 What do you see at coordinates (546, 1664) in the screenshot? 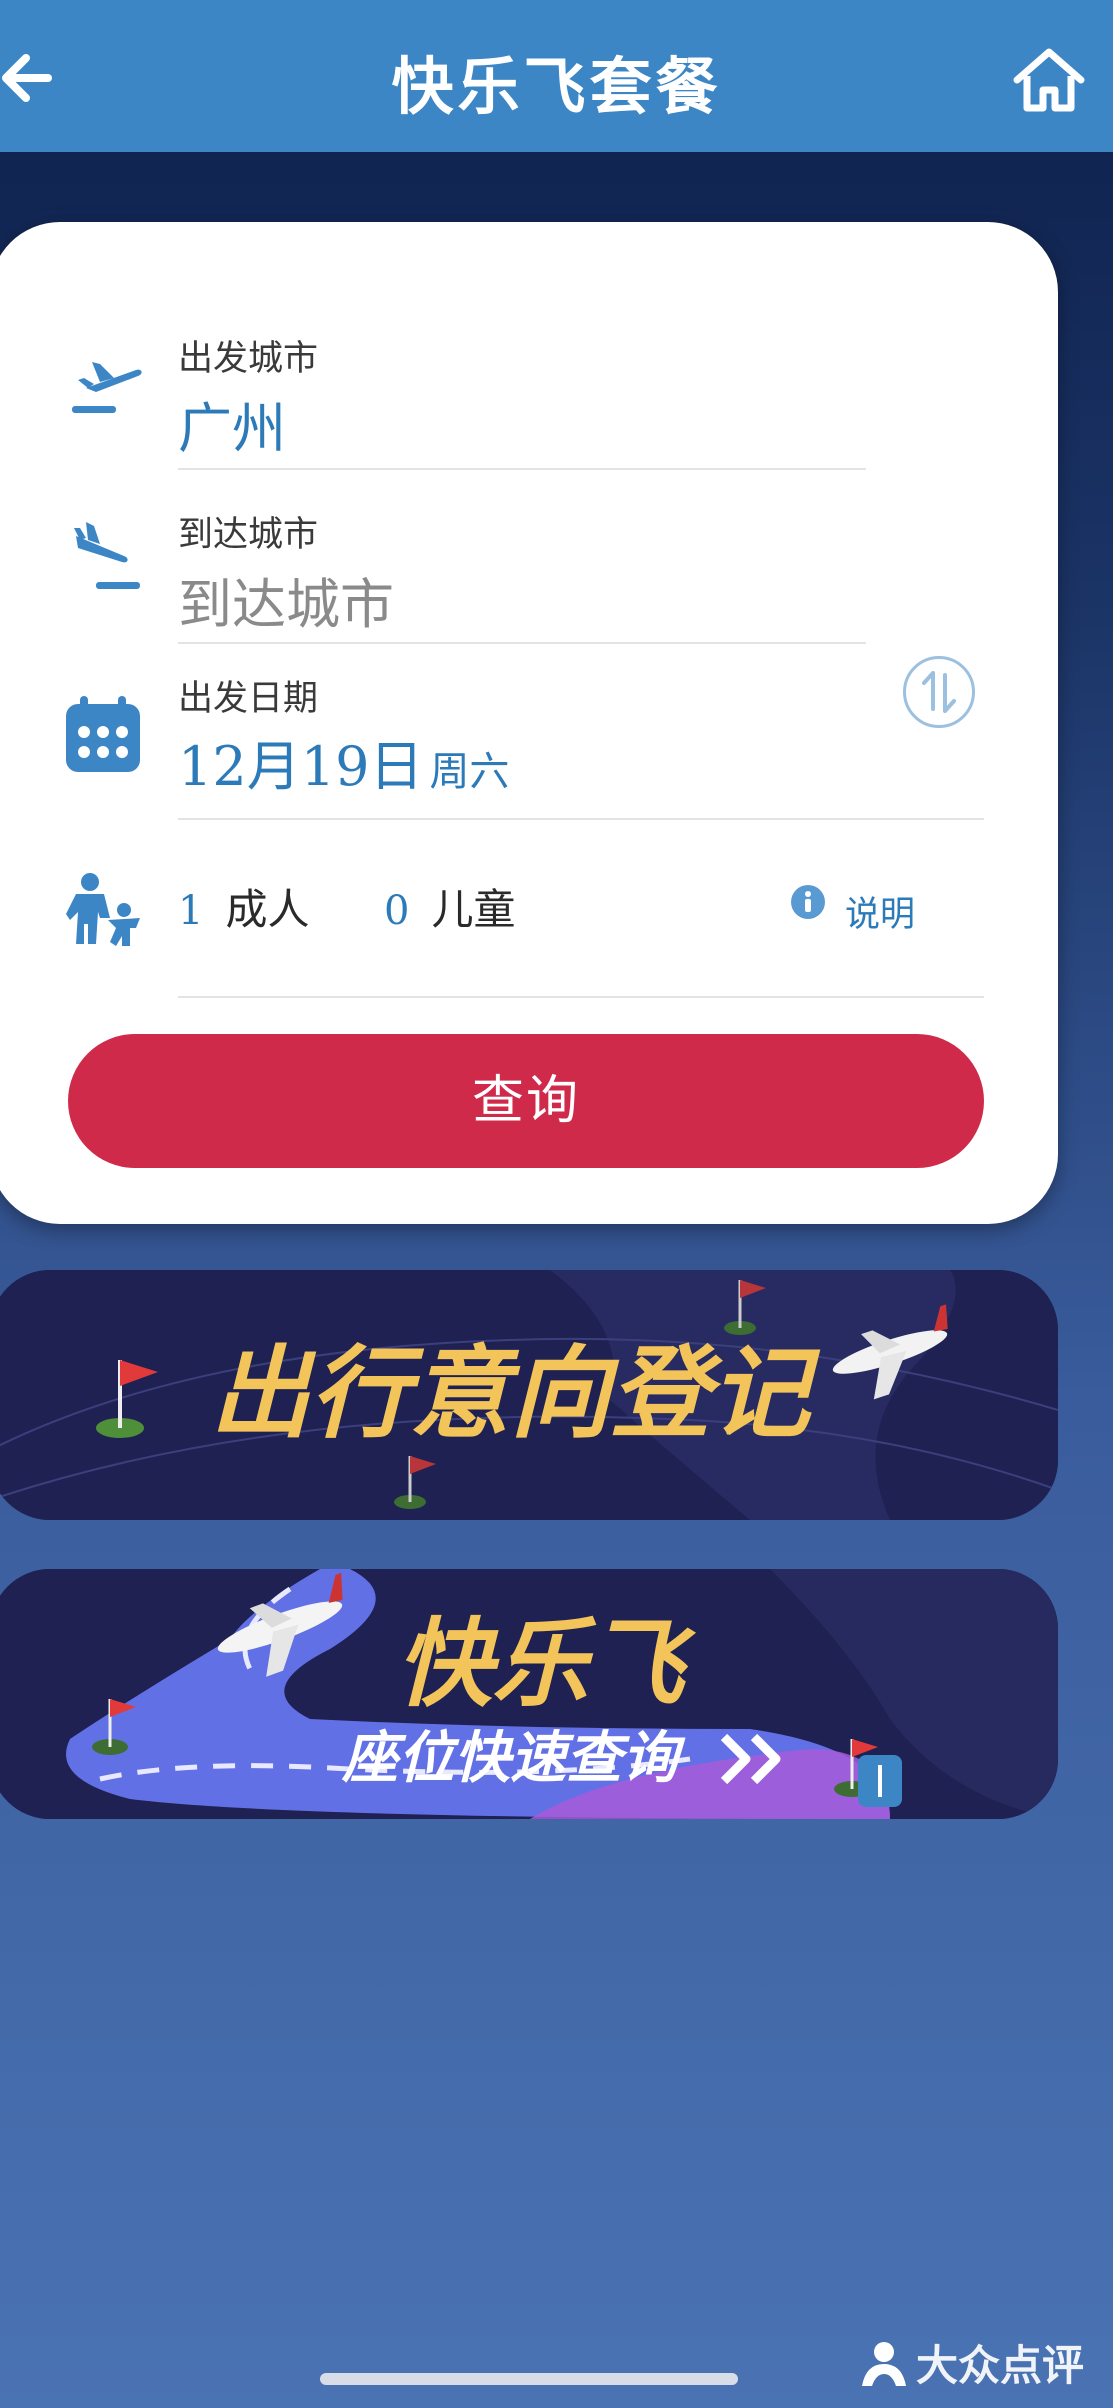
I see `banner2-title: 快乐飞` at bounding box center [546, 1664].